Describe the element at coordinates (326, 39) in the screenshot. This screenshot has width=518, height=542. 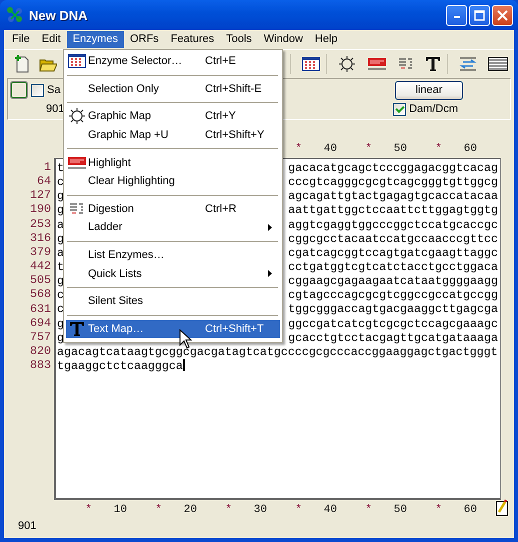
I see `menu-item: Help` at that location.